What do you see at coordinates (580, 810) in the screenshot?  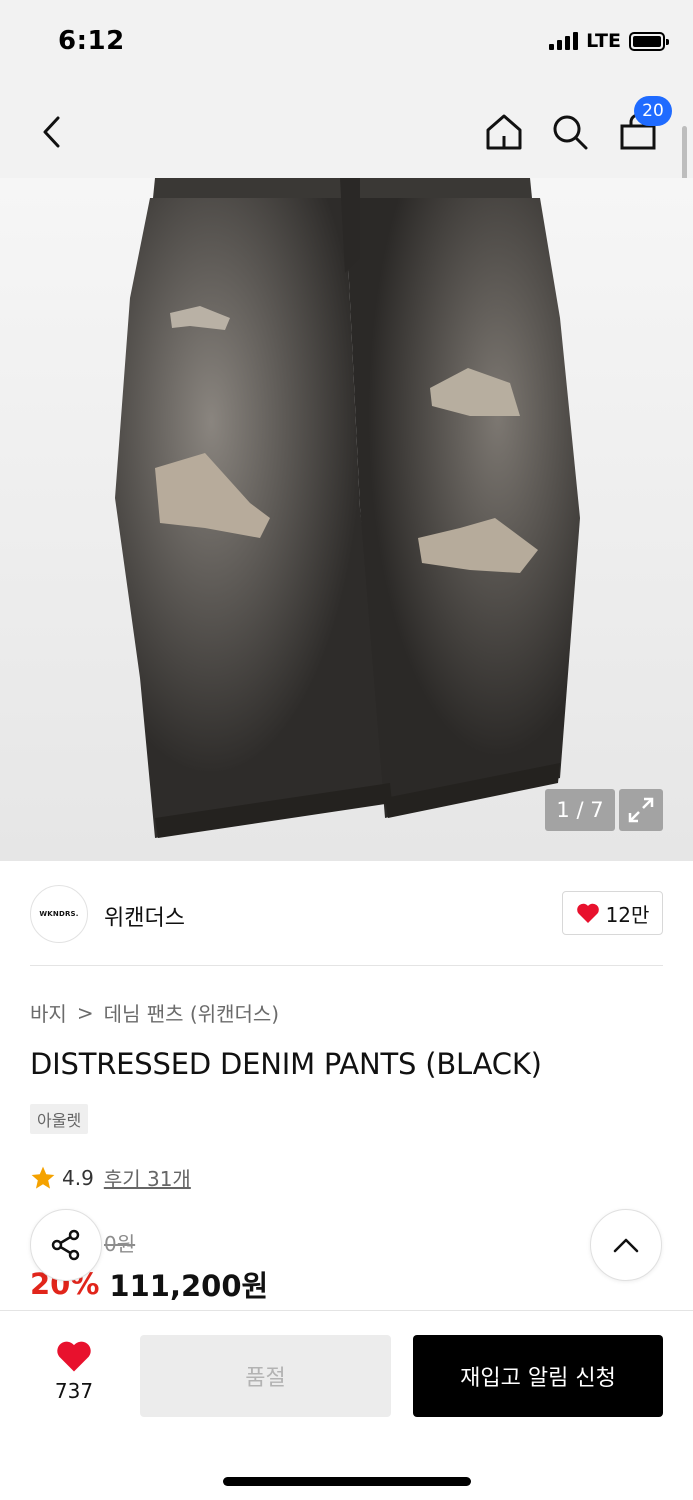 I see `image-counter: 1 / 7` at bounding box center [580, 810].